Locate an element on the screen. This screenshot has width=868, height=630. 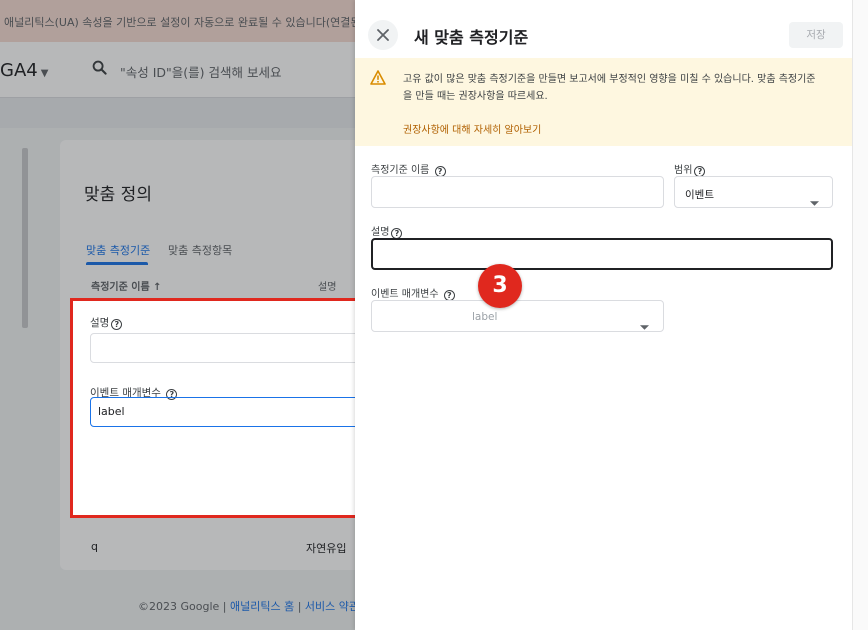
recommendations-link: 권장사항에 대해 자세히 알아보기 is located at coordinates (472, 128).